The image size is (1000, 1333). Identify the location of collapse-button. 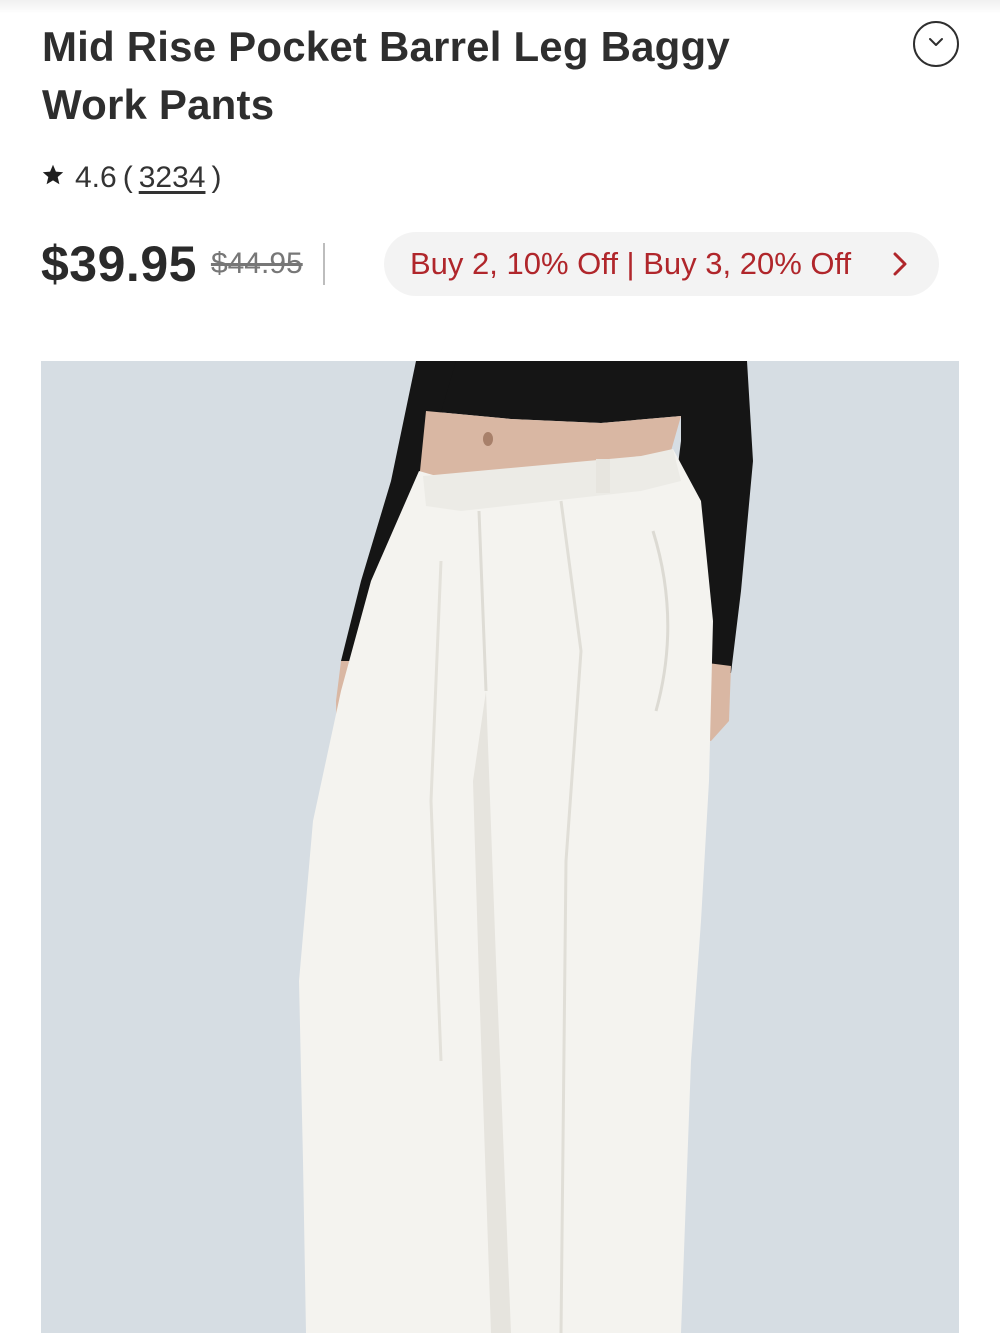
(936, 44).